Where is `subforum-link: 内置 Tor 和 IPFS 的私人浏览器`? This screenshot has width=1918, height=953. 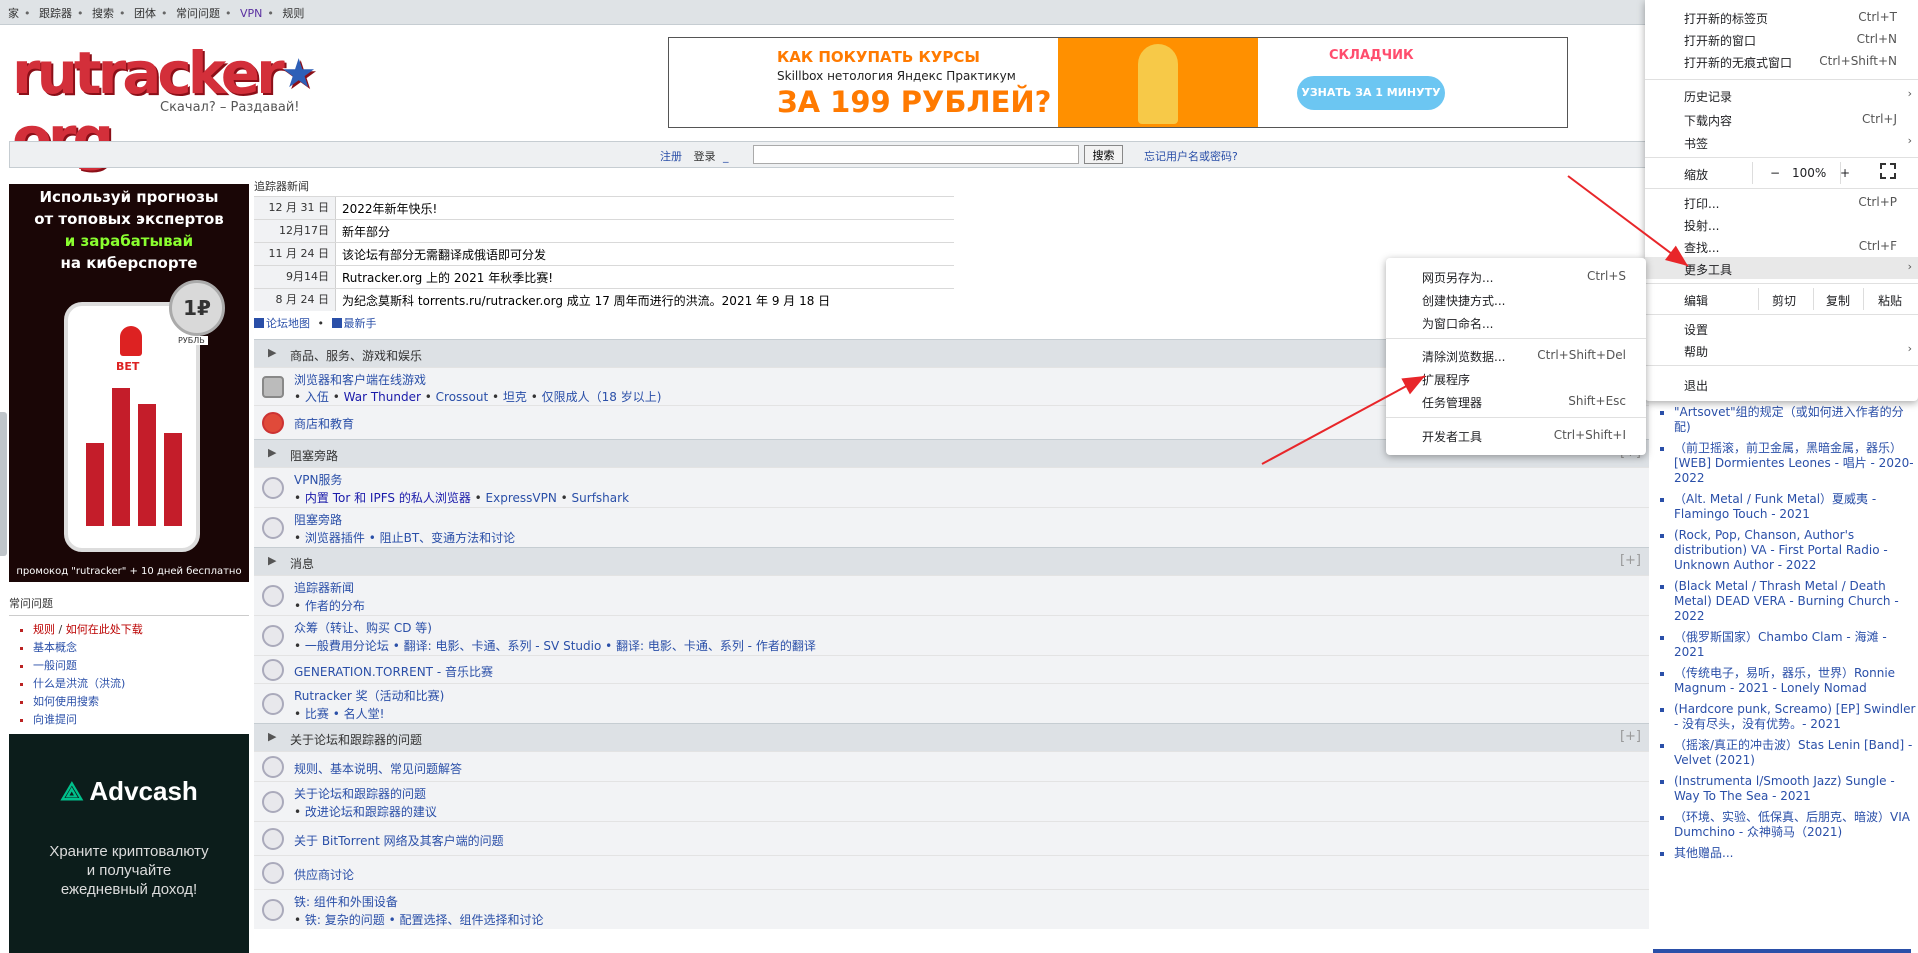
subforum-link: 内置 Tor 和 IPFS 的私人浏览器 is located at coordinates (388, 498).